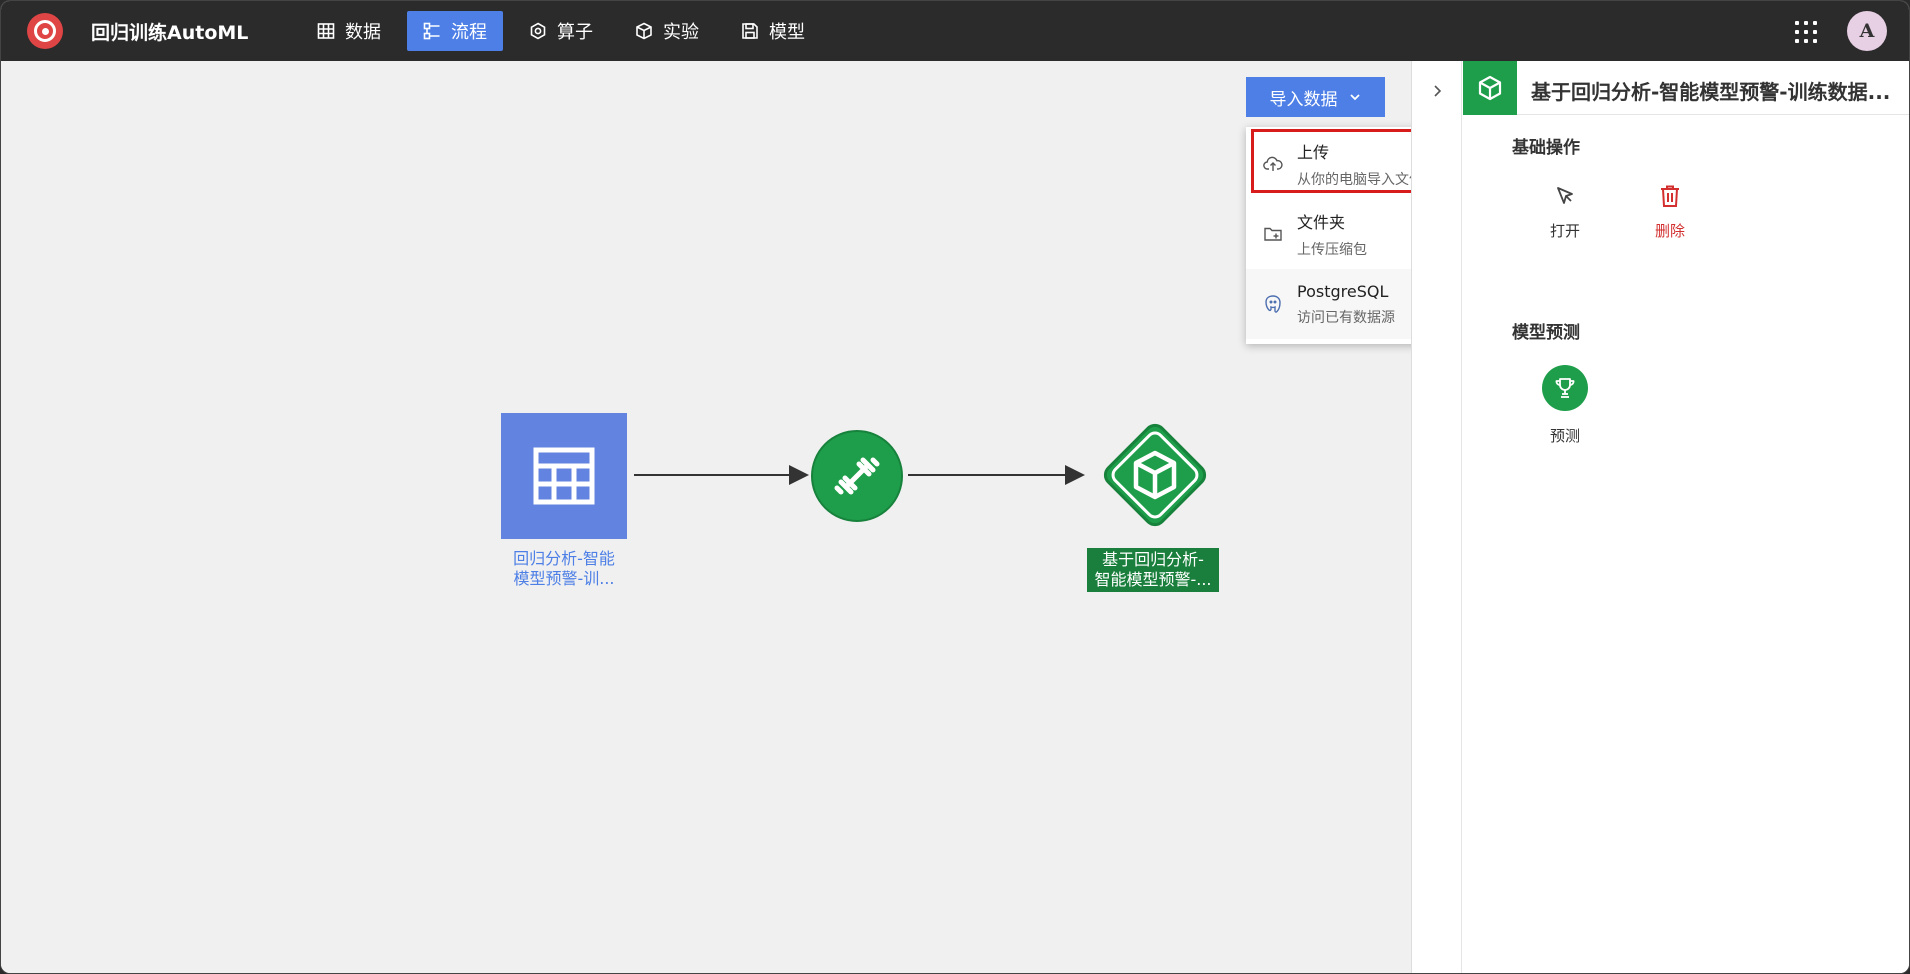 The height and width of the screenshot is (974, 1910). What do you see at coordinates (45, 31) in the screenshot?
I see `app-logo-icon` at bounding box center [45, 31].